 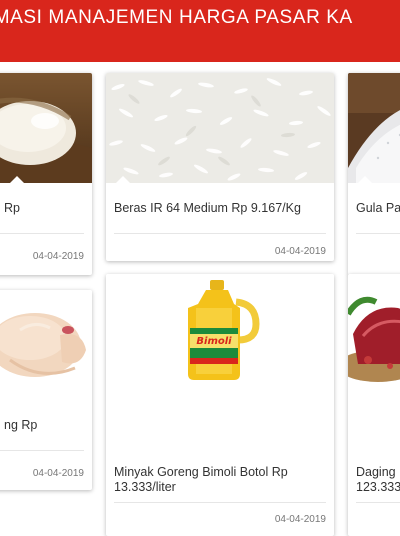 I want to click on sugar-image, so click(x=374, y=128).